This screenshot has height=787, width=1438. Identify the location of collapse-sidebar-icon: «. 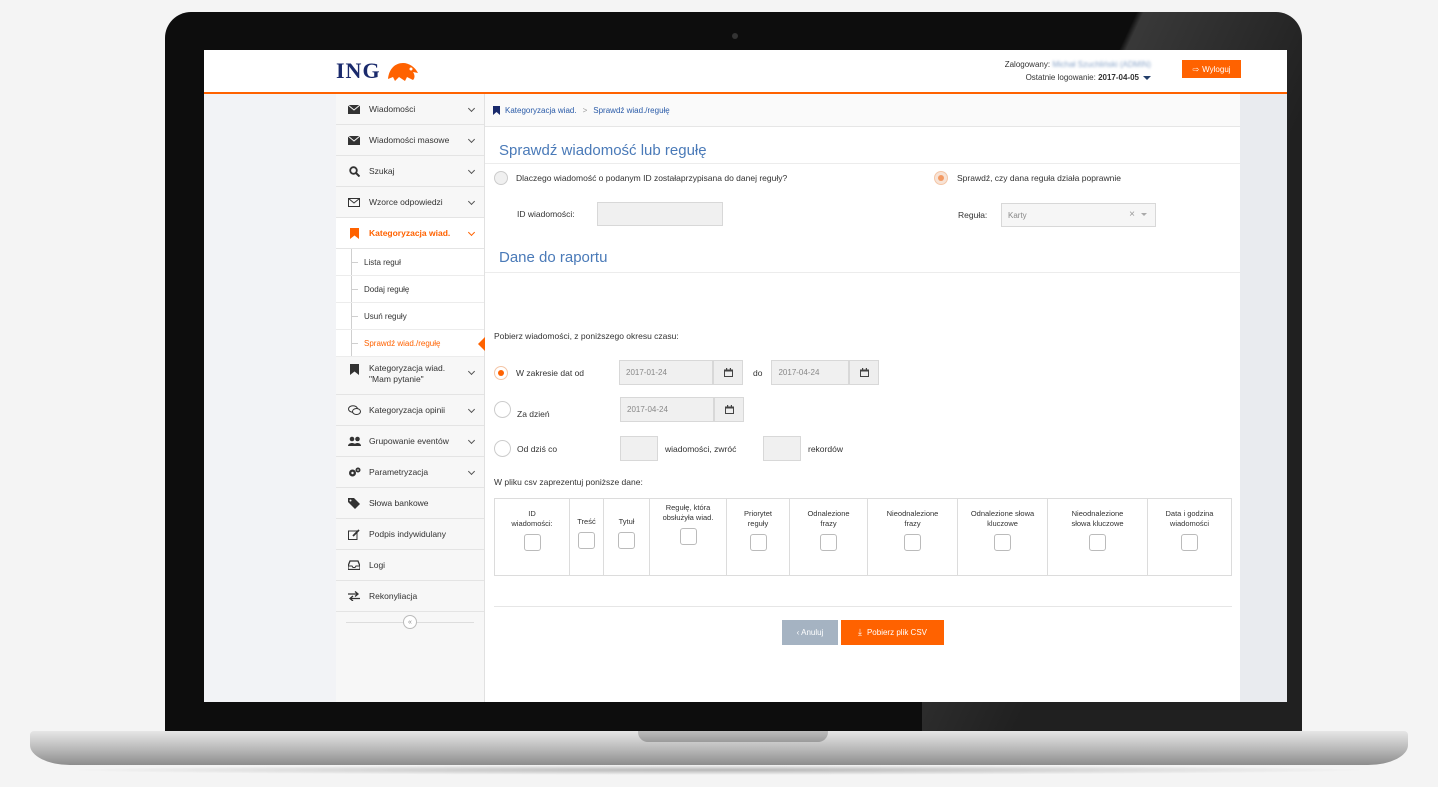
(410, 622).